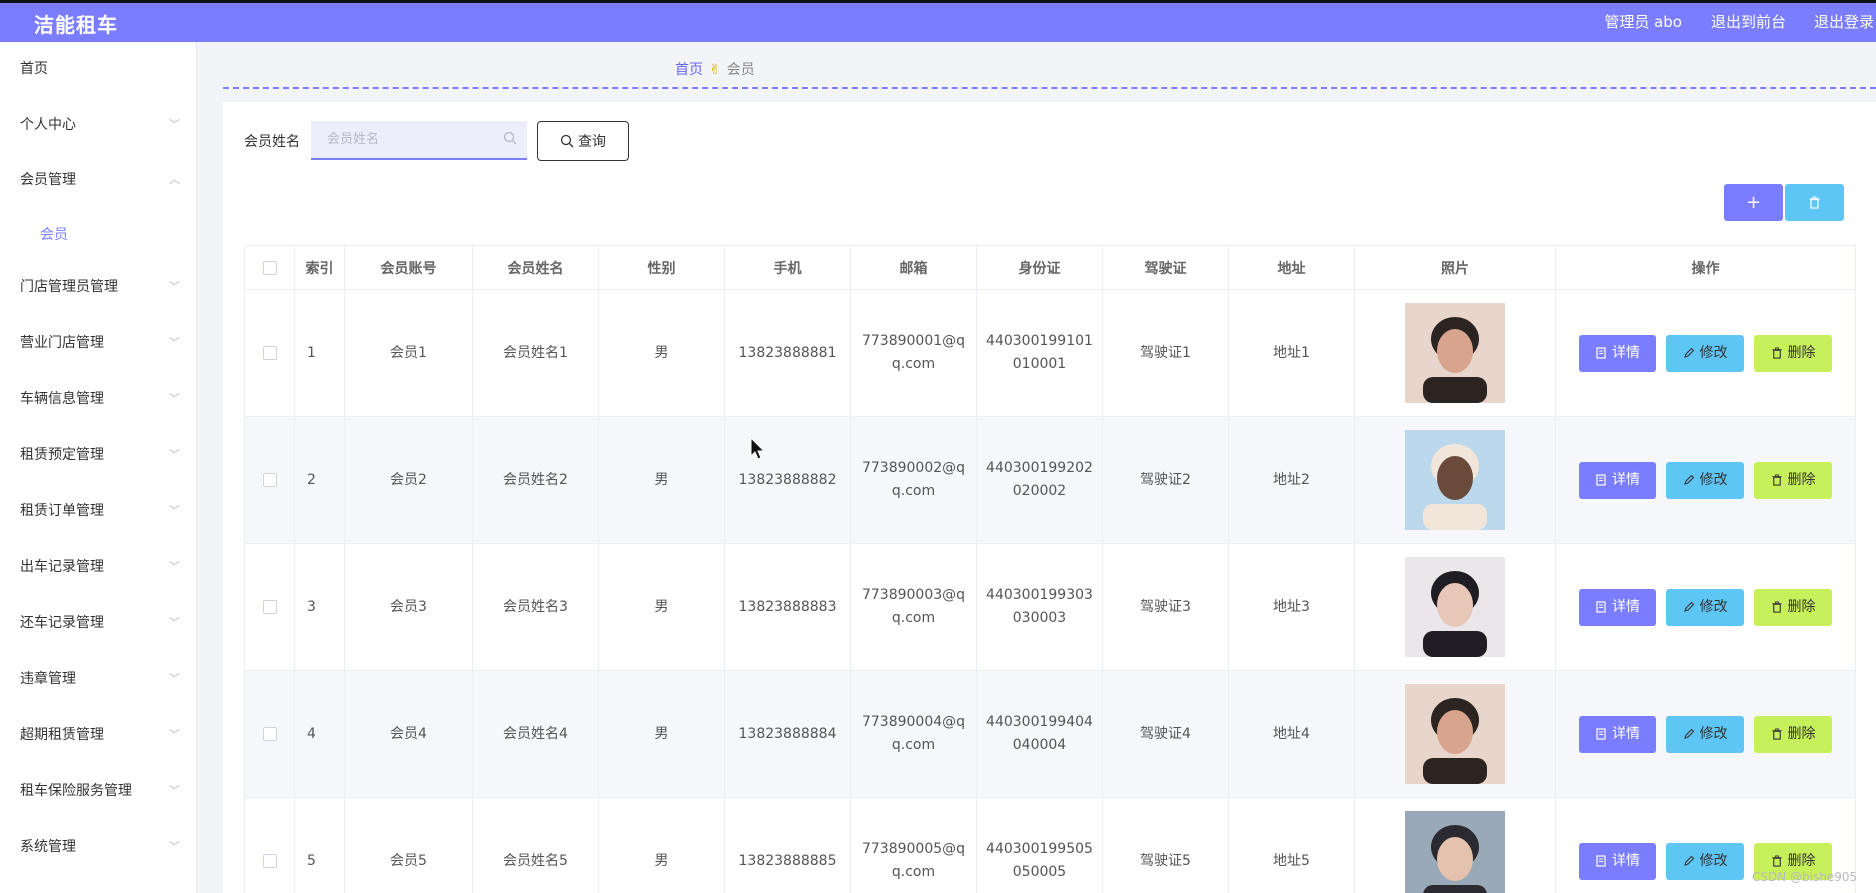 The height and width of the screenshot is (893, 1876). Describe the element at coordinates (100, 343) in the screenshot. I see `sidebar-item-store-management: 营业门店管理 ﹀` at that location.